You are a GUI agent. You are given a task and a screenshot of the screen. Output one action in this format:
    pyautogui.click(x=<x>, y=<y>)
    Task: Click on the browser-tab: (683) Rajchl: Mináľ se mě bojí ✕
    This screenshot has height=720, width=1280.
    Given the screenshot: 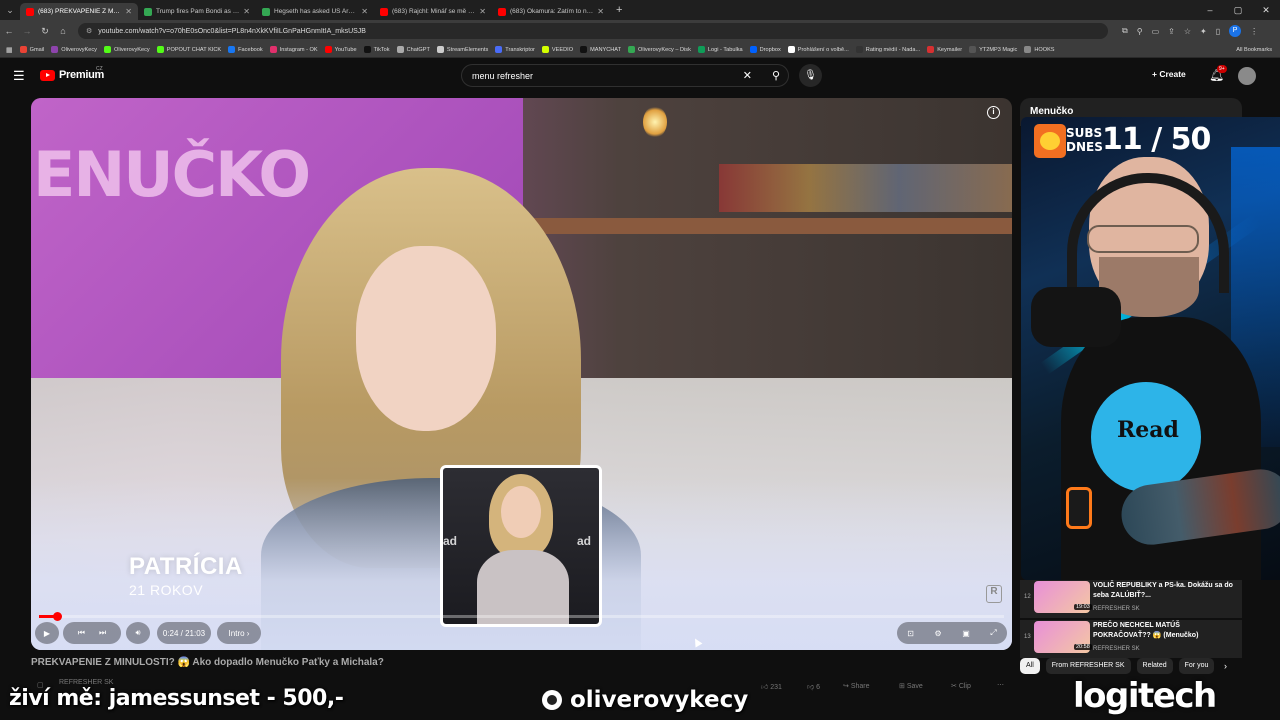 What is the action you would take?
    pyautogui.click(x=433, y=11)
    